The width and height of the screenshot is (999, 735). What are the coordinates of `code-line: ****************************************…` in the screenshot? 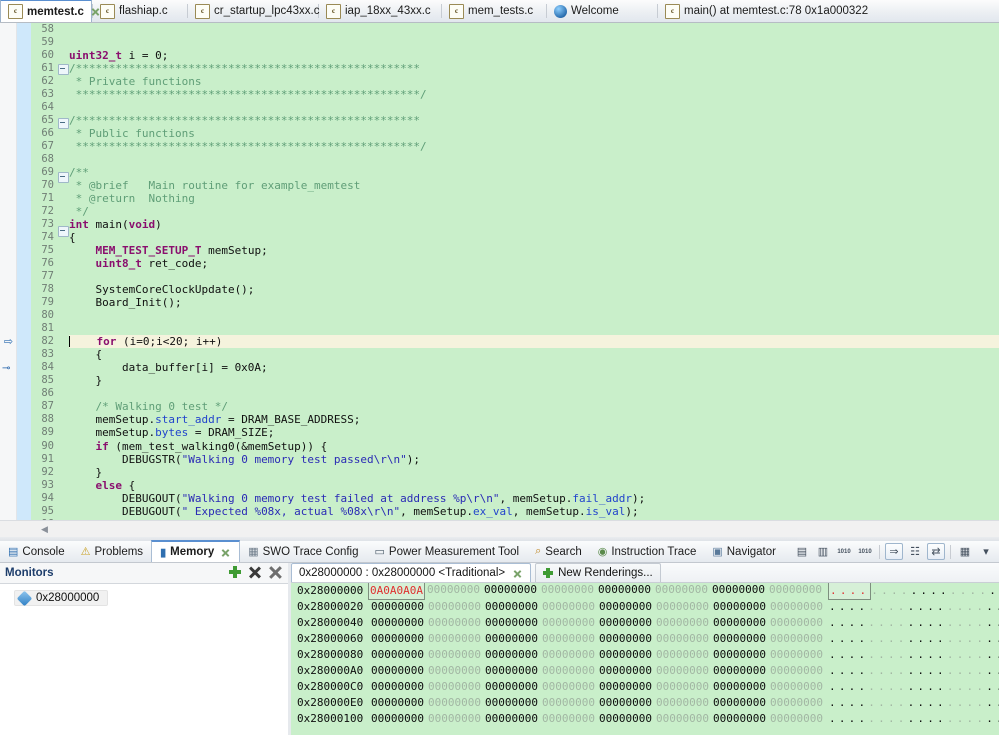 It's located at (534, 146).